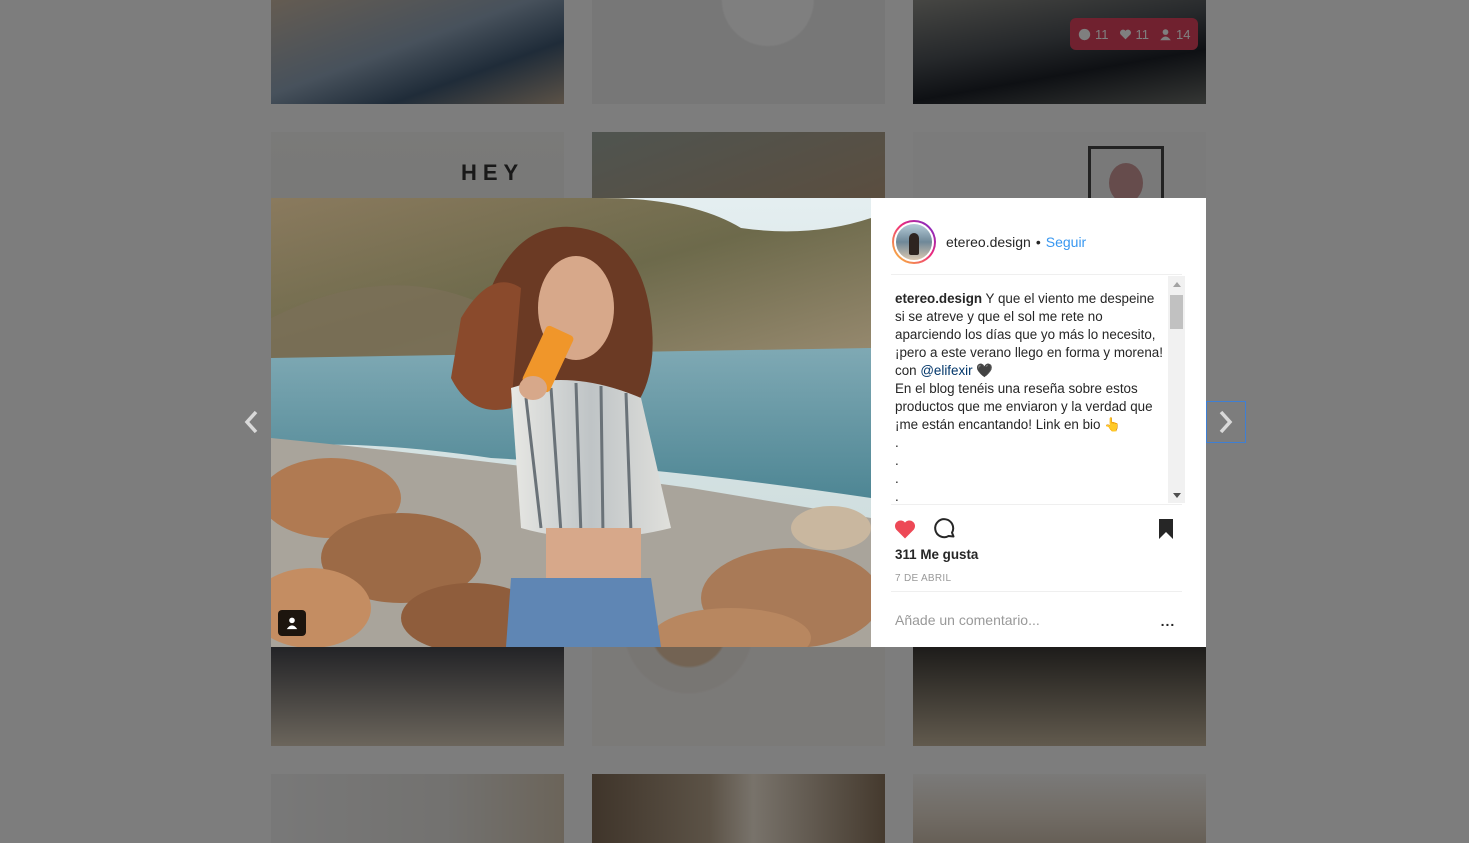  I want to click on mention-link: @elifexir, so click(946, 370).